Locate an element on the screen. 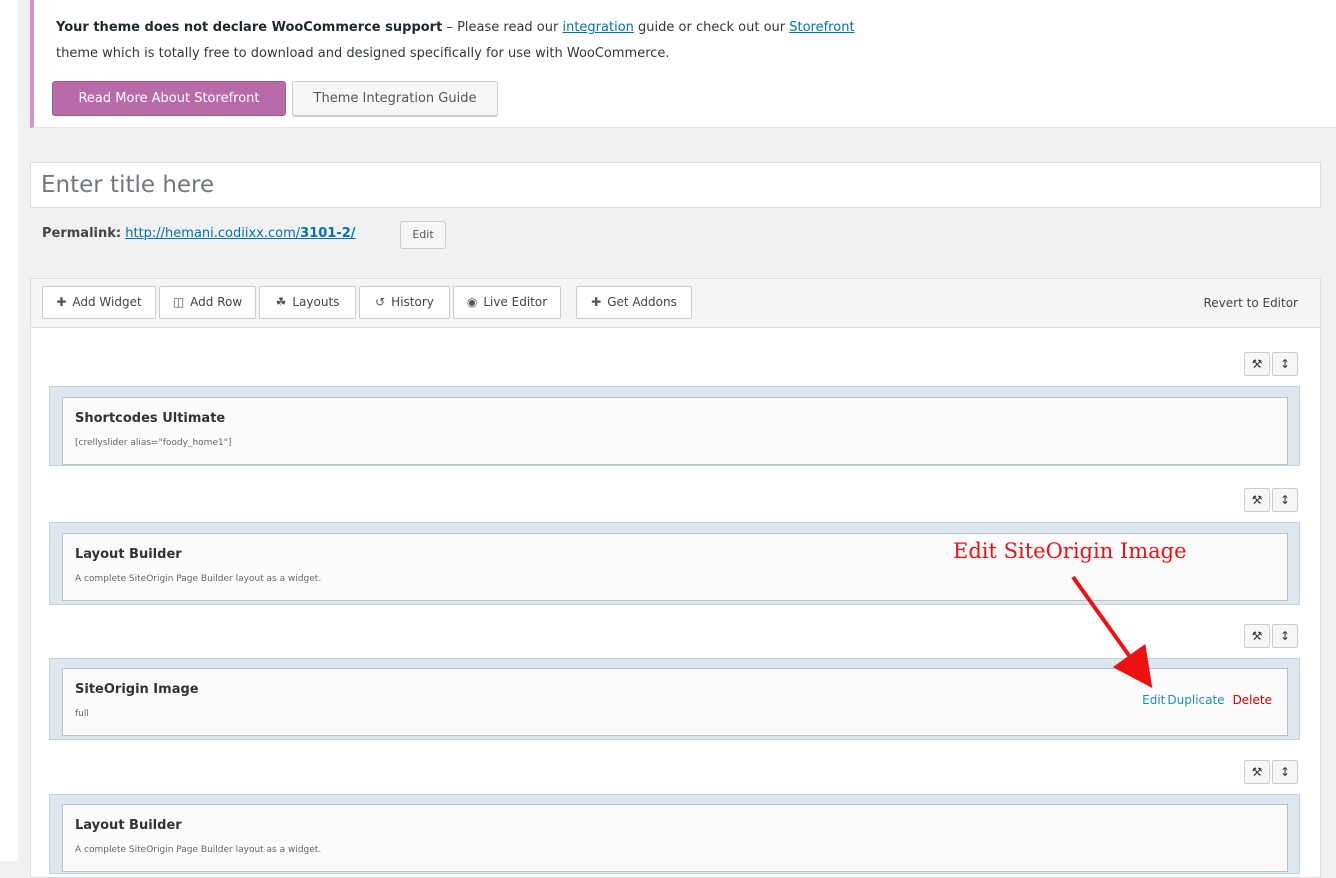 The image size is (1336, 878). get-addons-label: Get Addons is located at coordinates (642, 302).